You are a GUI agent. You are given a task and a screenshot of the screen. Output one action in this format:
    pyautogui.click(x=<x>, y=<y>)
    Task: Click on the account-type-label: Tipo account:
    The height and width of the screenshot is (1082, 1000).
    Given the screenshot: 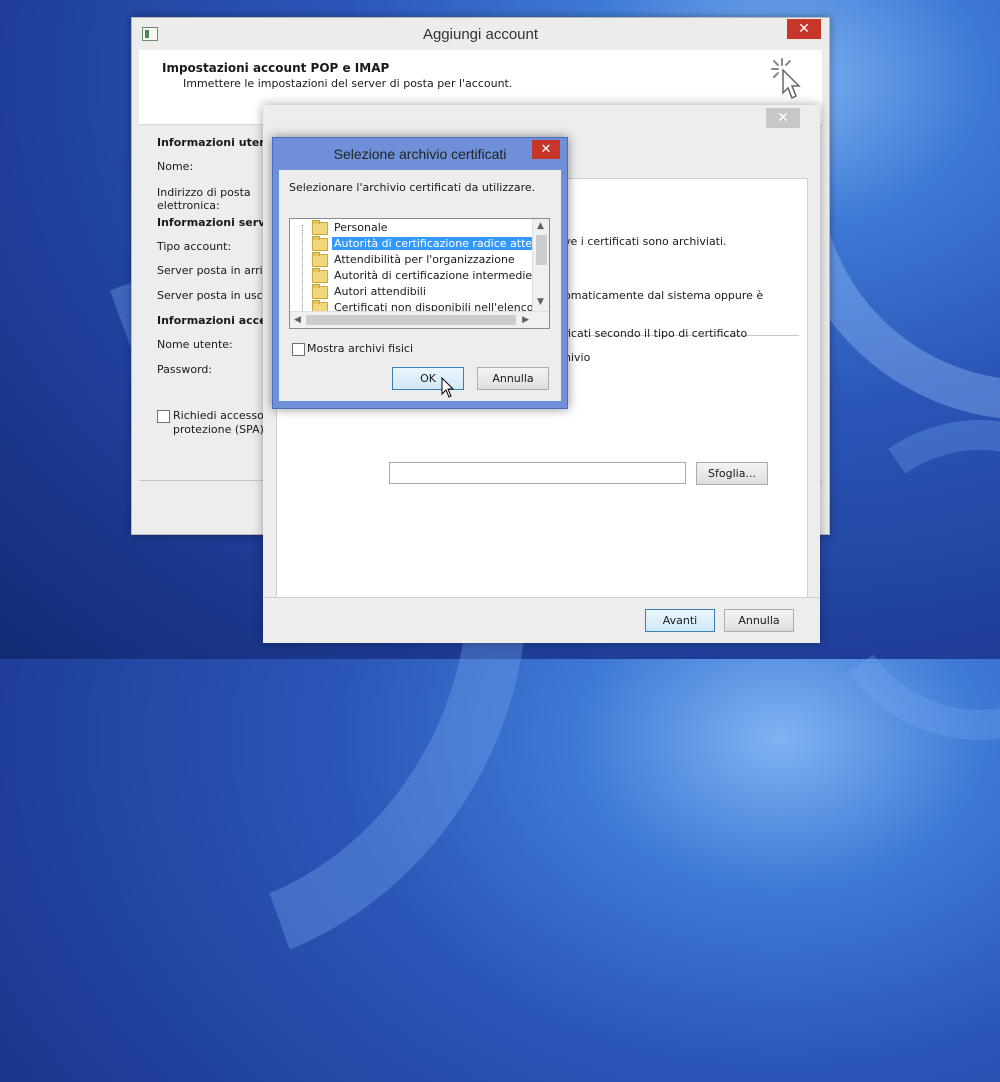 What is the action you would take?
    pyautogui.click(x=194, y=246)
    